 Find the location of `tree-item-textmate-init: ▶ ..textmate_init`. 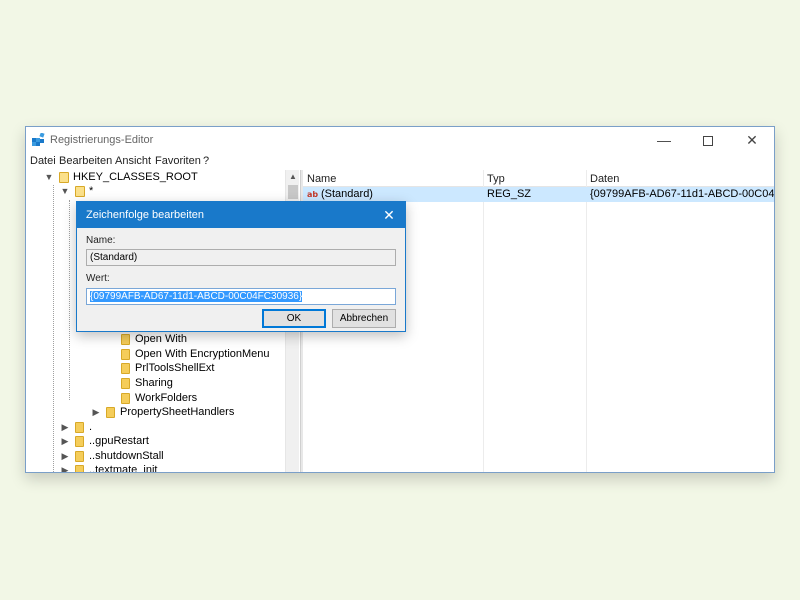

tree-item-textmate-init: ▶ ..textmate_init is located at coordinates (156, 468).